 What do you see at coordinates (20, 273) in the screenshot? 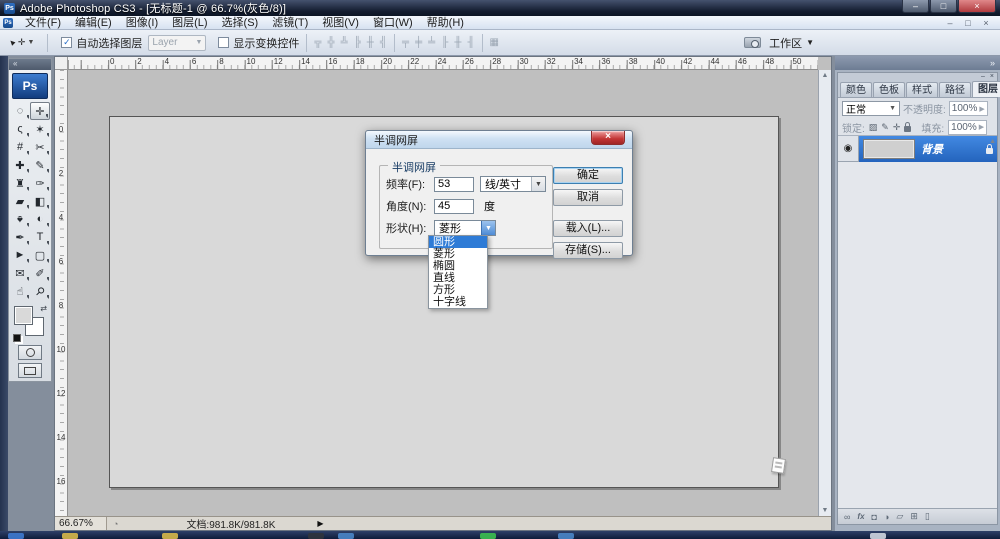
I see `notes-tool: ✉` at bounding box center [20, 273].